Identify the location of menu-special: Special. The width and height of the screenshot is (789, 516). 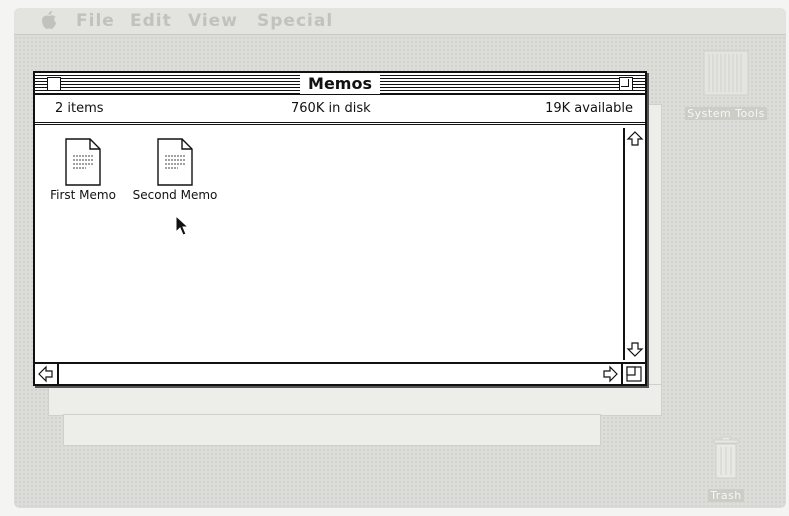
(295, 21).